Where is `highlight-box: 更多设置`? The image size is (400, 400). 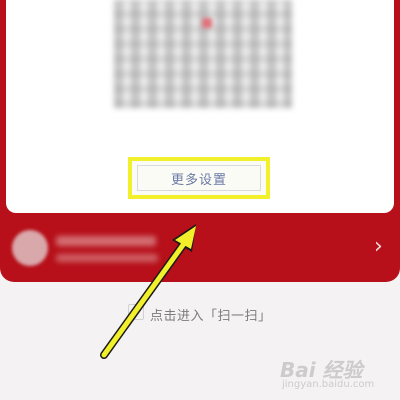 highlight-box: 更多设置 is located at coordinates (199, 178).